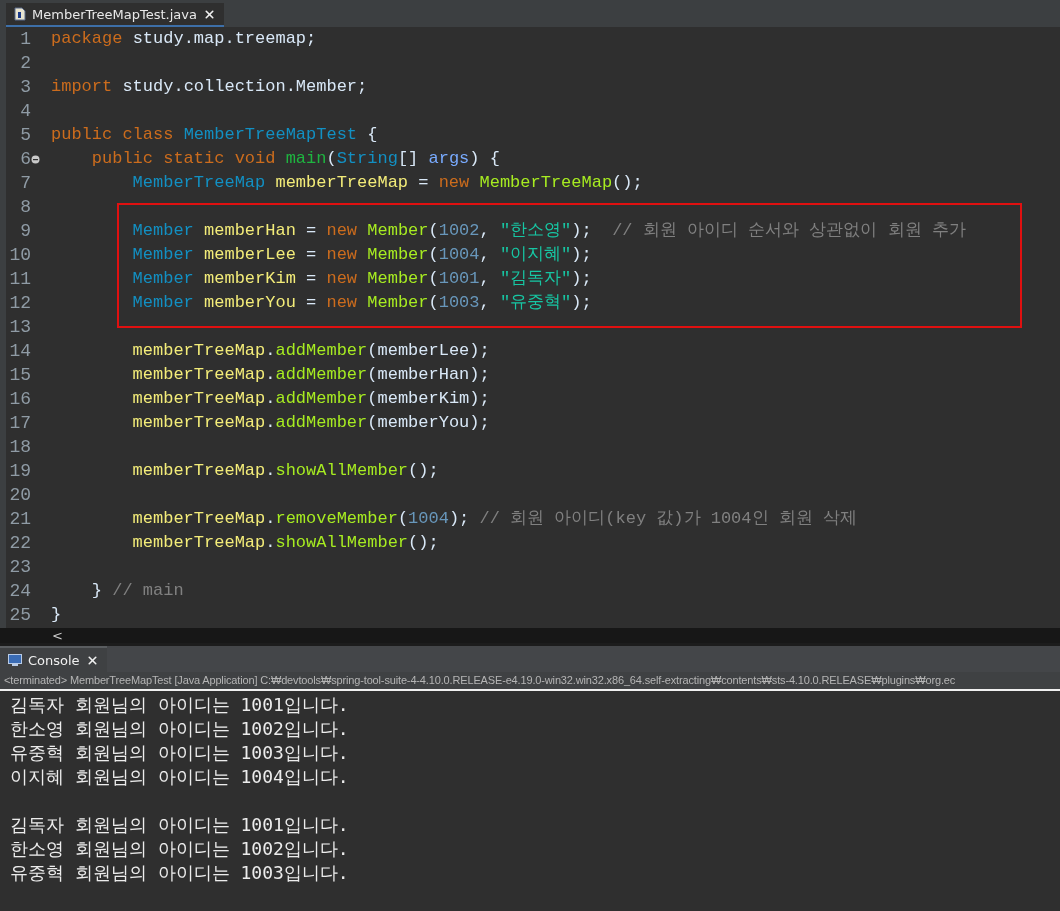 The width and height of the screenshot is (1060, 911). I want to click on code-line: Member memberKim = new Member(1001, "김독자");, so click(362, 279).